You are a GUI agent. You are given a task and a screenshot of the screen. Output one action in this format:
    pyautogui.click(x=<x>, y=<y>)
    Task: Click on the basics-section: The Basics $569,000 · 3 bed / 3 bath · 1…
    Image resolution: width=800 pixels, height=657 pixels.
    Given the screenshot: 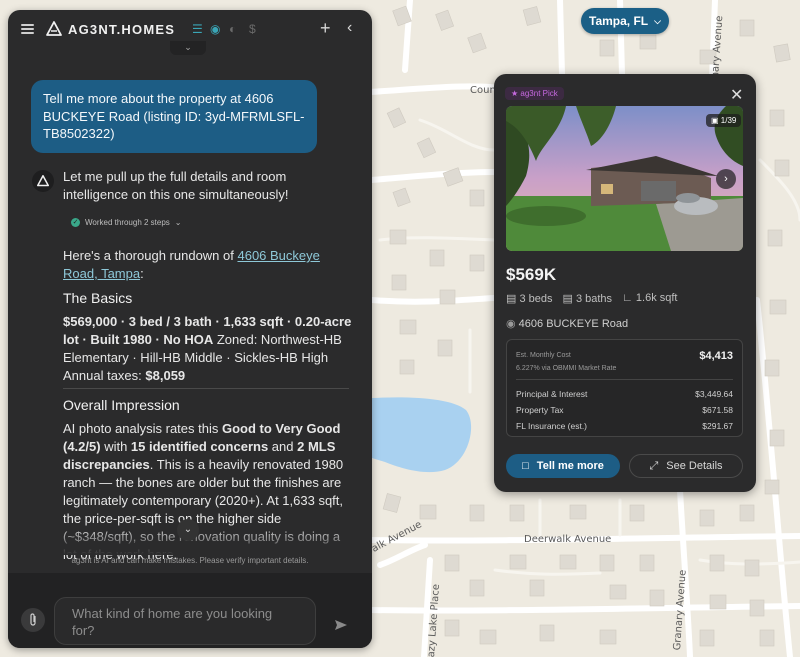 What is the action you would take?
    pyautogui.click(x=208, y=337)
    